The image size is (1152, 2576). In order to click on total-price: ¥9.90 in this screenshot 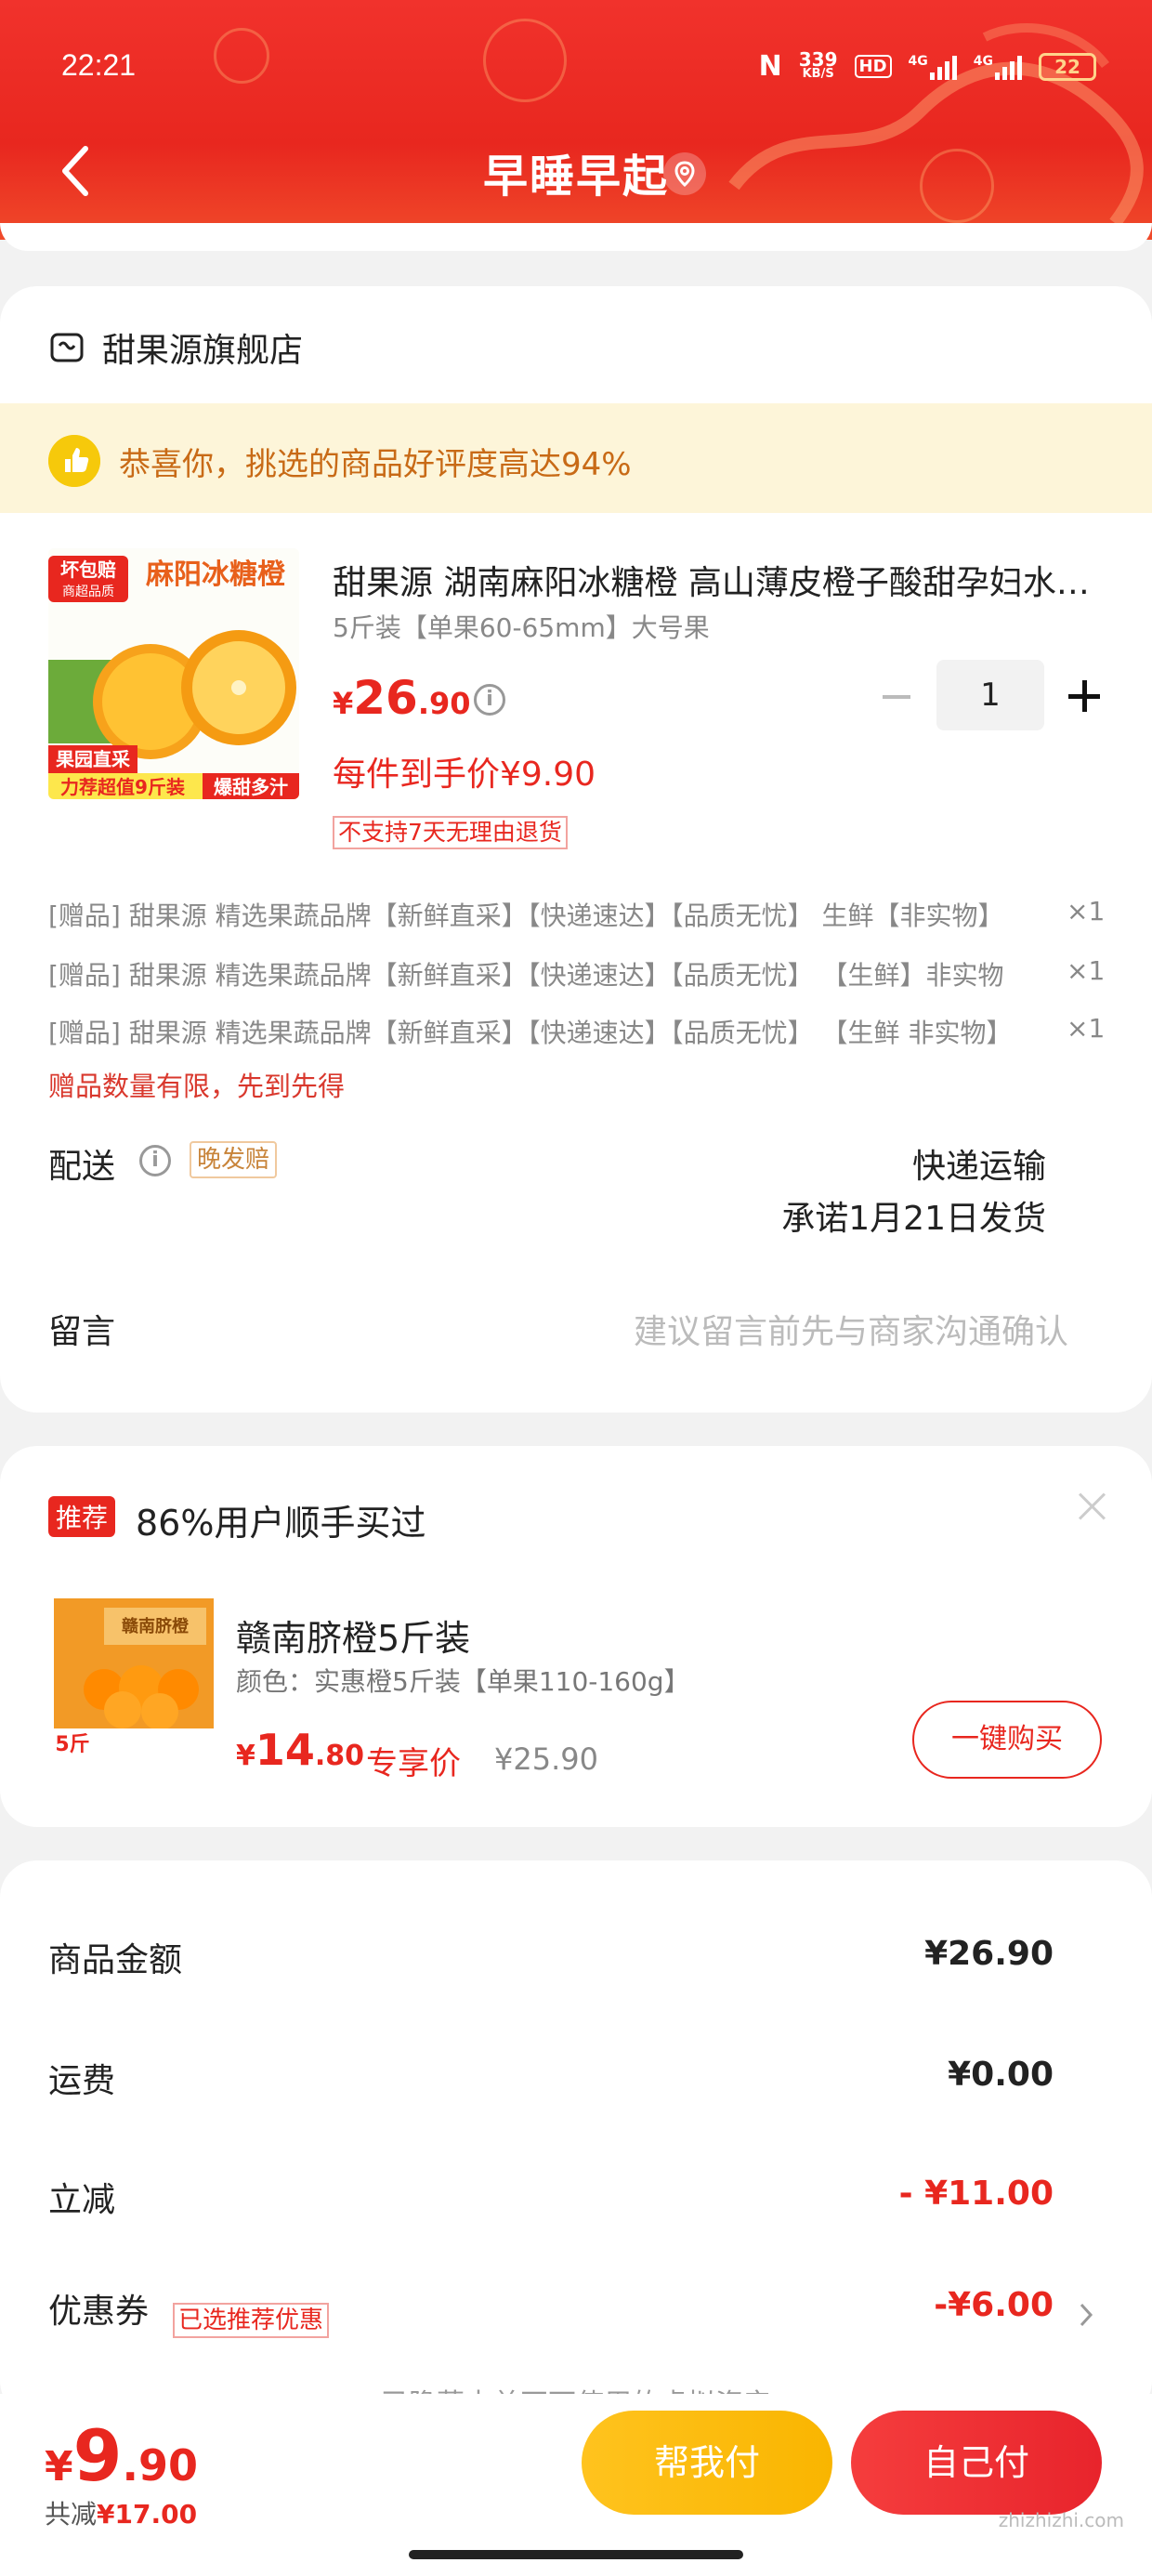, I will do `click(121, 2455)`.